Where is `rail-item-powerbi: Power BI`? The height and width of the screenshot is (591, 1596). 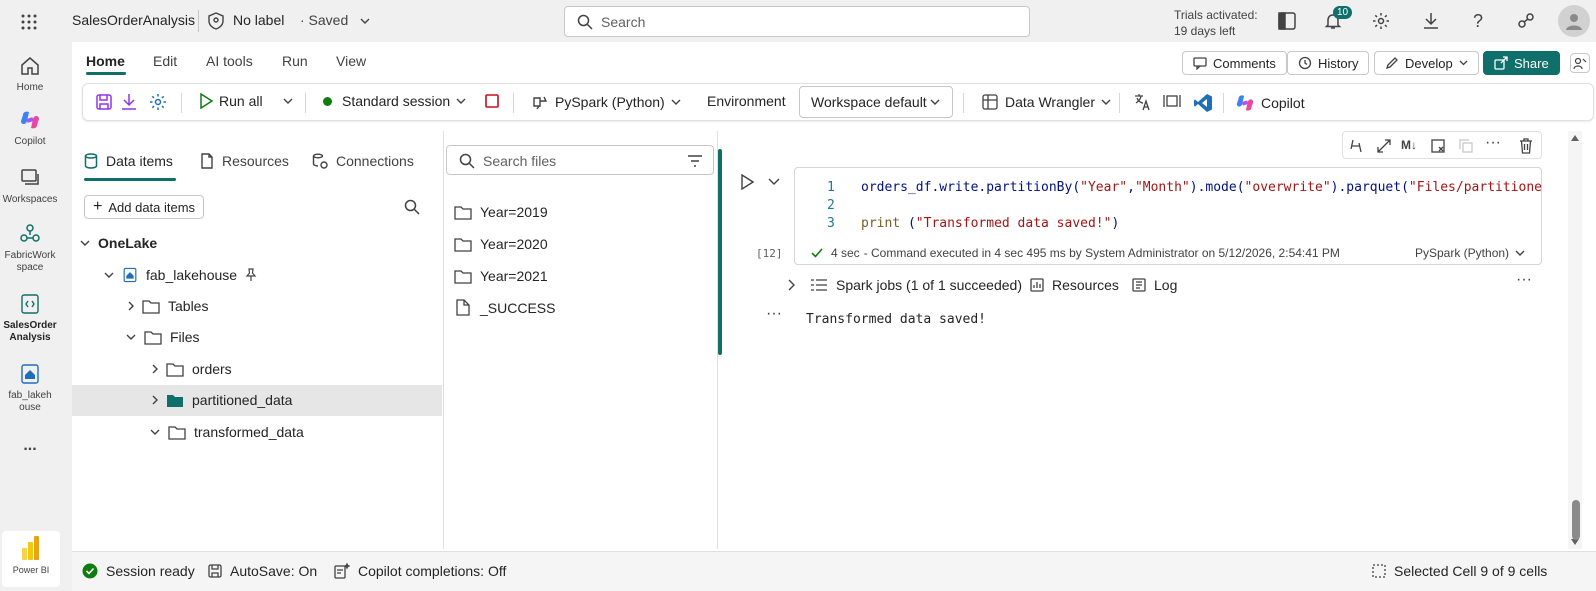
rail-item-powerbi: Power BI is located at coordinates (31, 559).